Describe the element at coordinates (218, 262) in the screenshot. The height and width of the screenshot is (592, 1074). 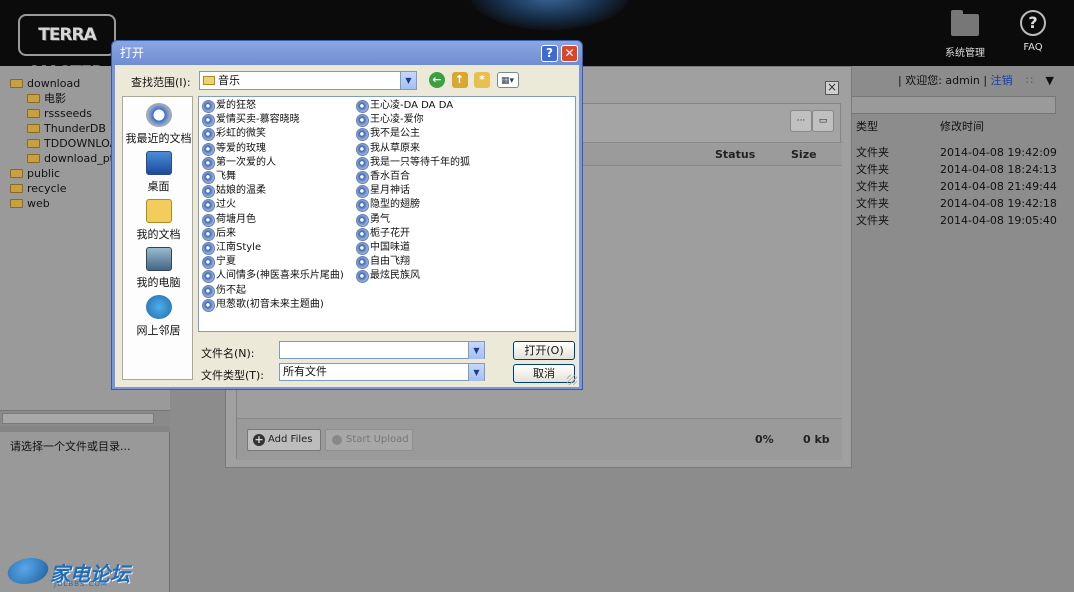
I see `list-item: 宁夏` at that location.